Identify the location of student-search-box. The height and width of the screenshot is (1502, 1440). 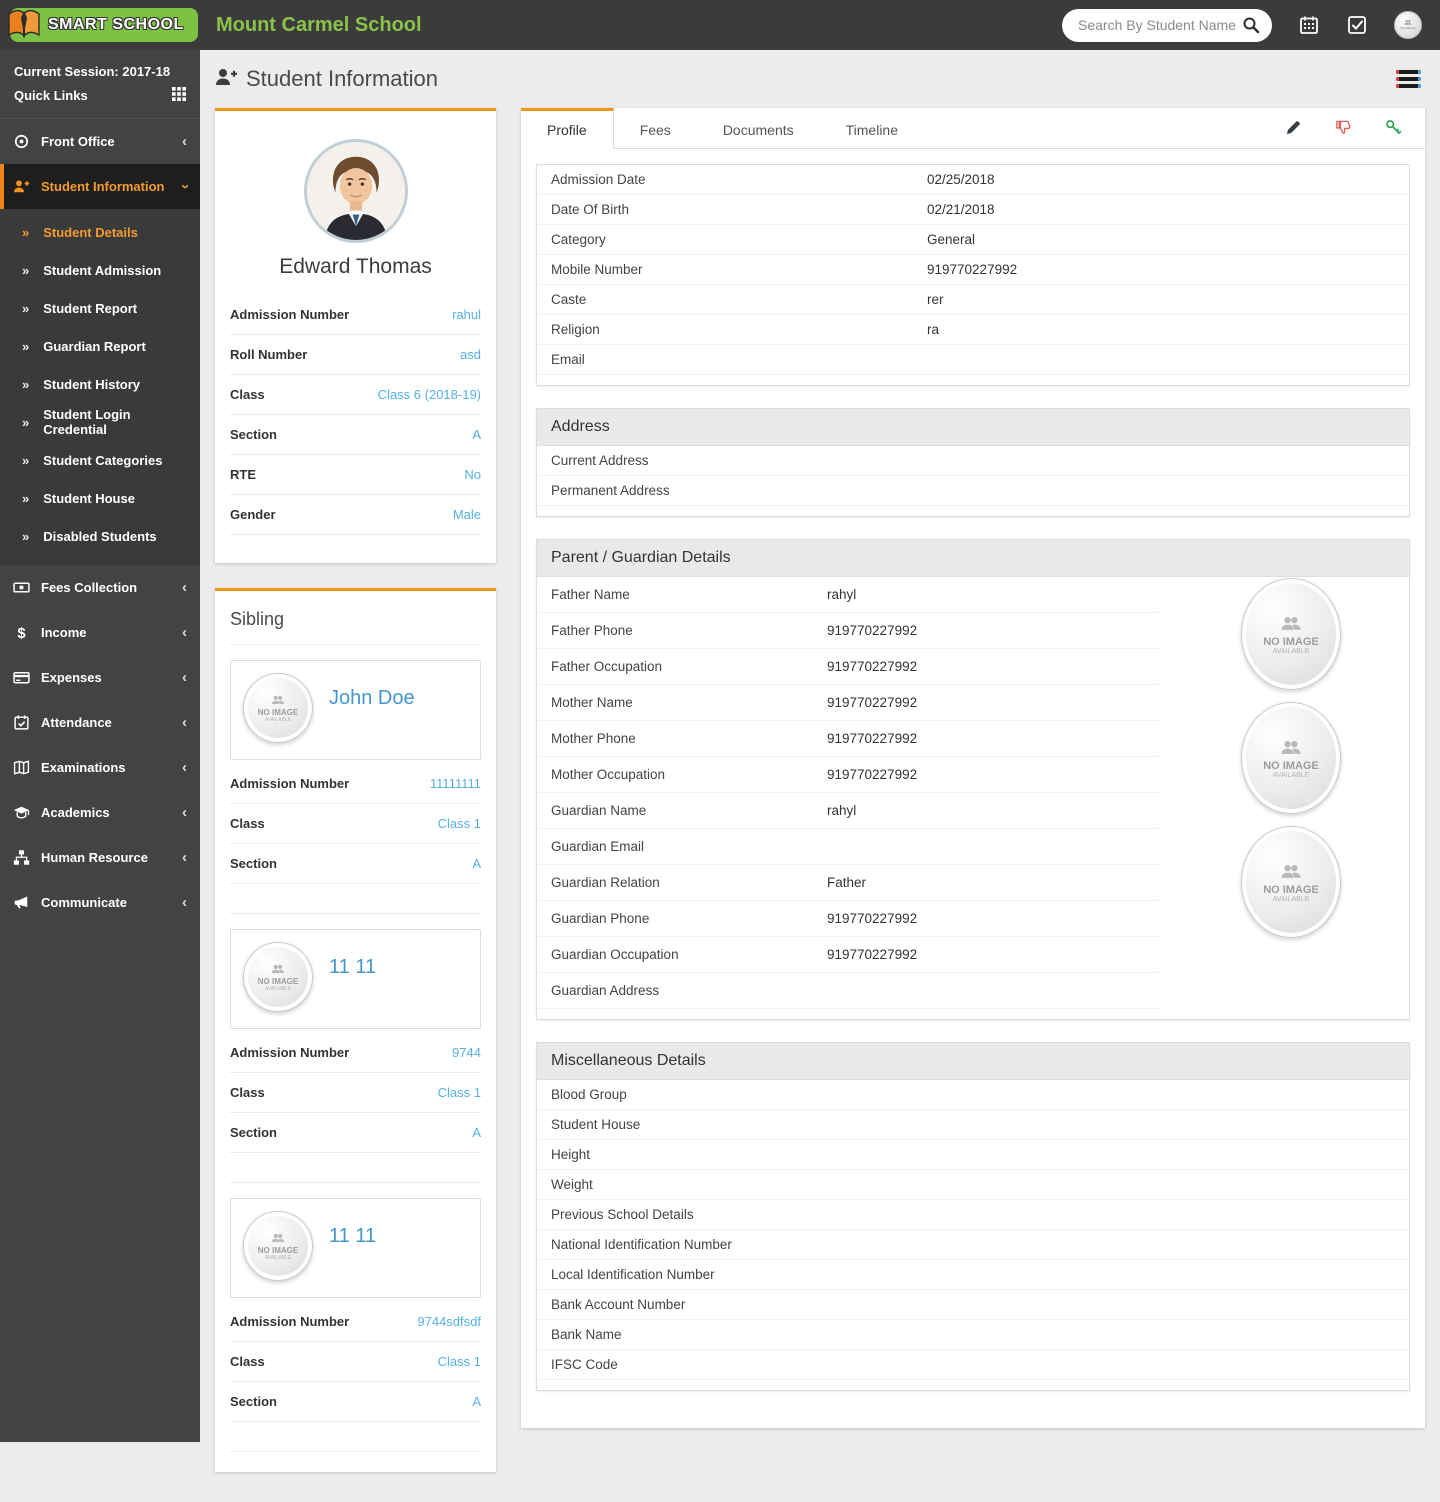
(1167, 25).